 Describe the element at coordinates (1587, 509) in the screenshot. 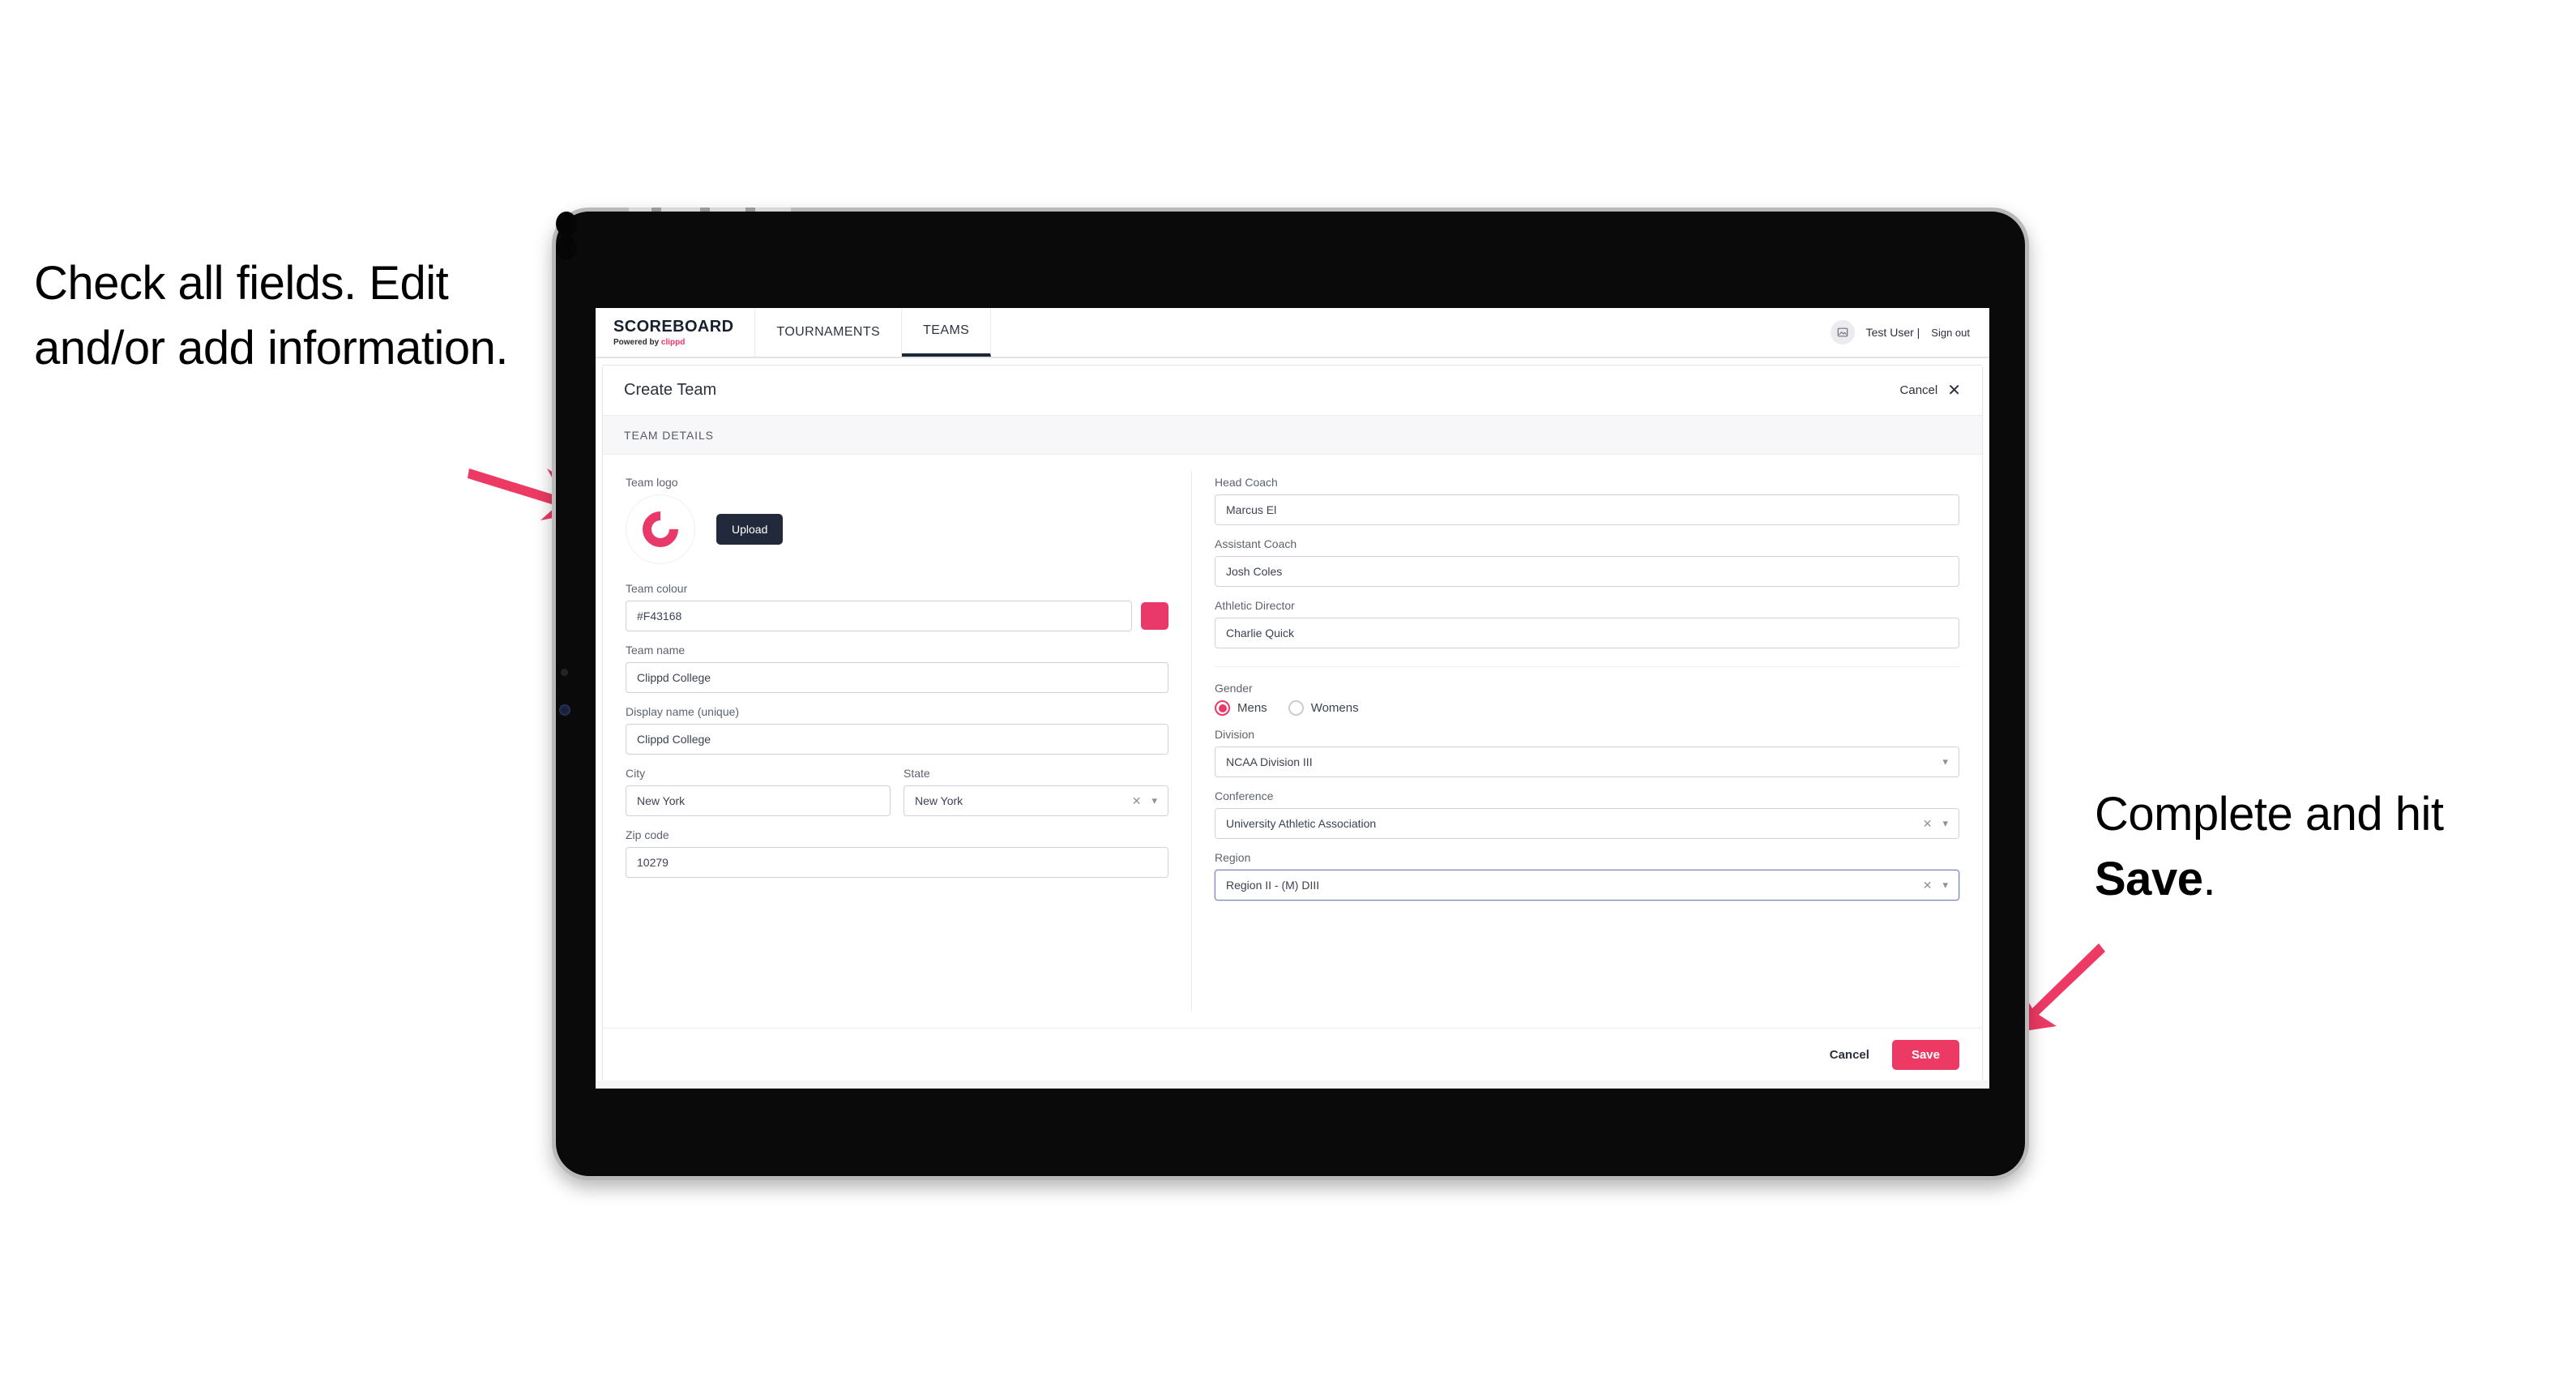

I see `head-coach-input: Marcus El` at that location.